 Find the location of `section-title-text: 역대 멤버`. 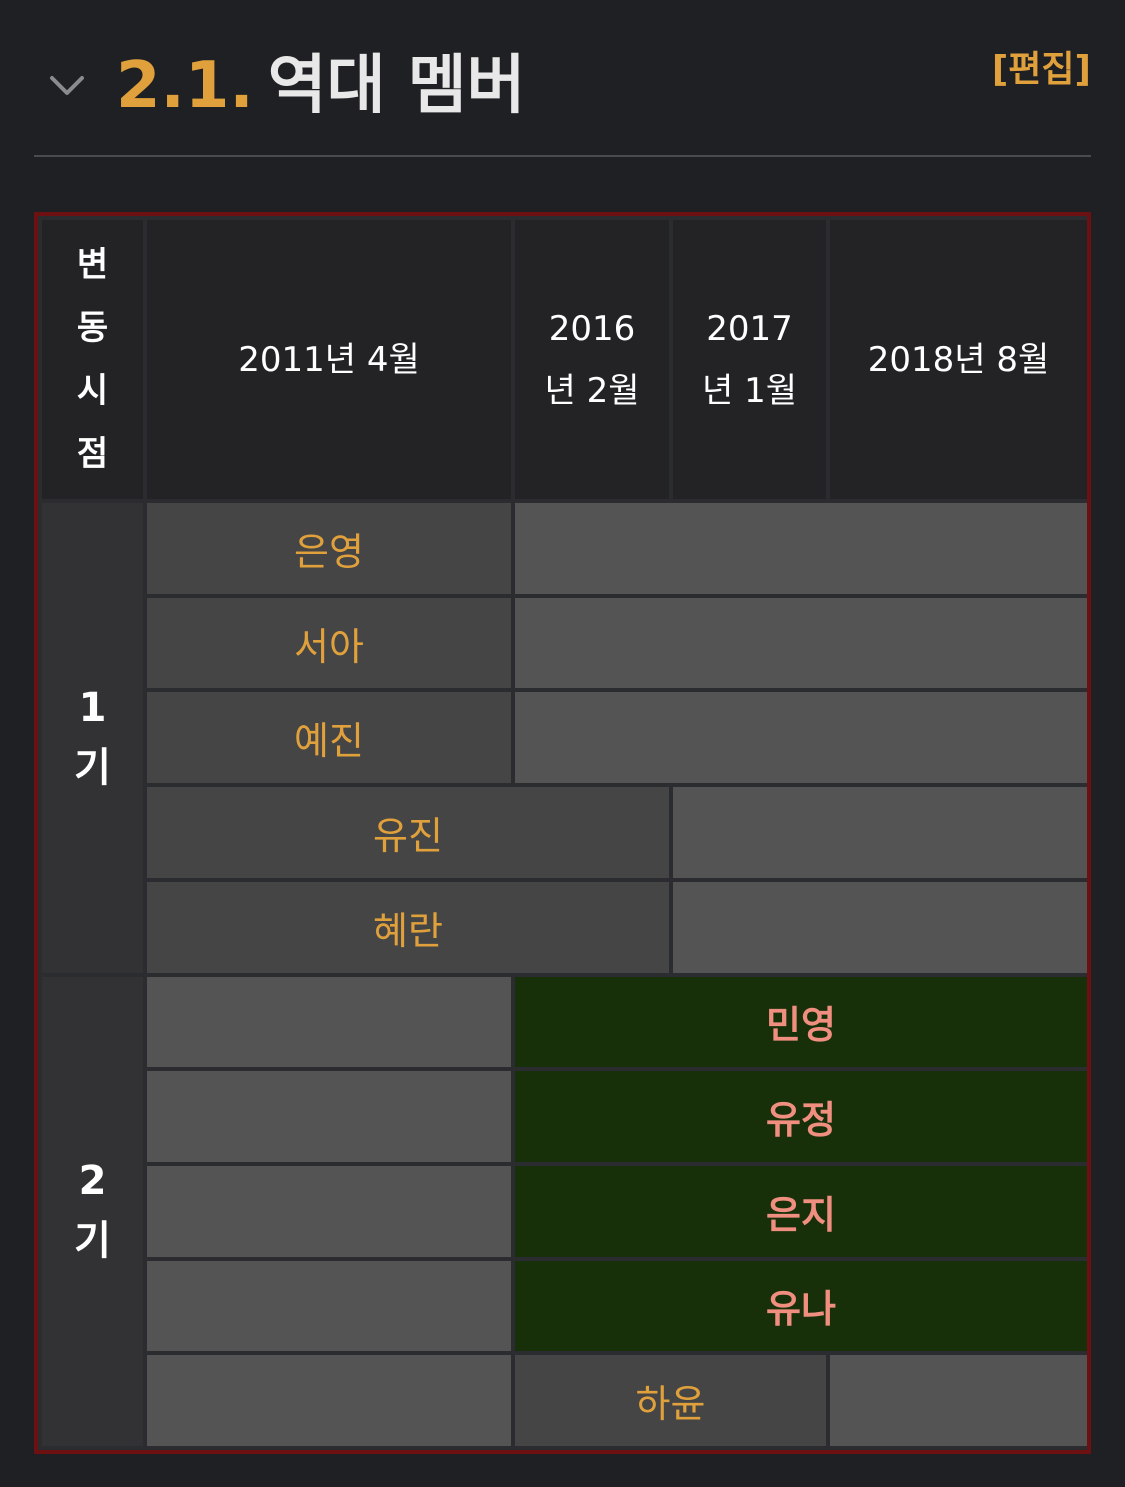

section-title-text: 역대 멤버 is located at coordinates (396, 86).